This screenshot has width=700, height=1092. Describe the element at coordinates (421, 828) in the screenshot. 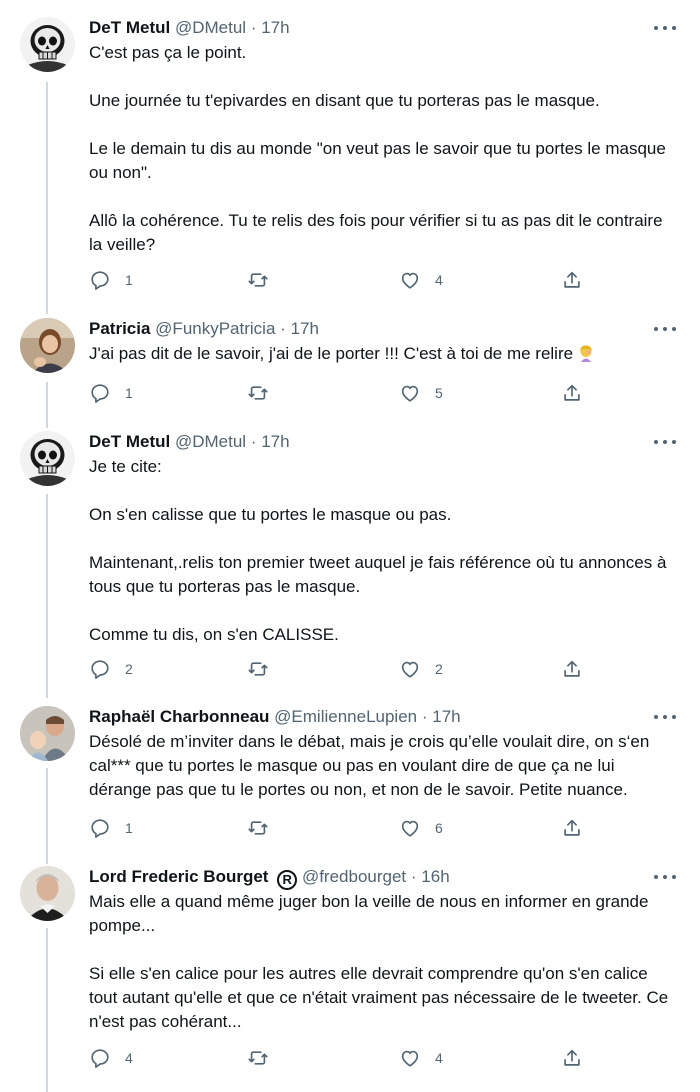

I see `like-button: 6` at that location.